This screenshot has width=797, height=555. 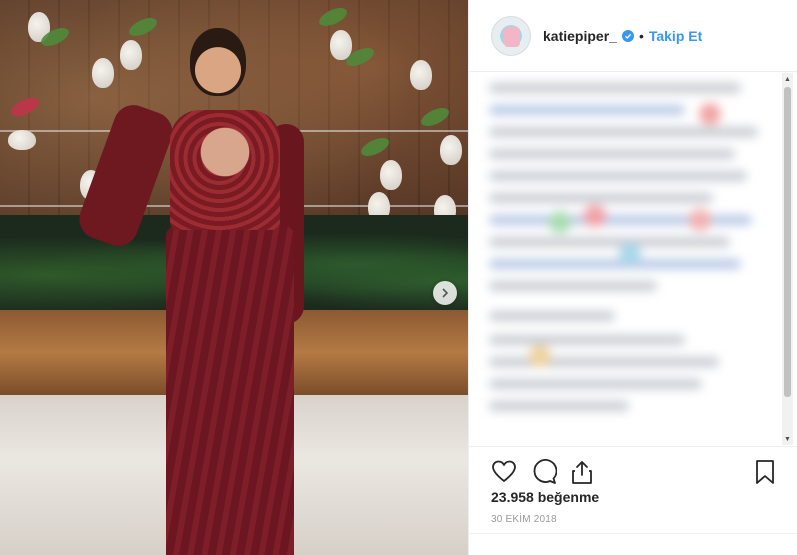 I want to click on post-date: 30 EKİM 2018, so click(x=524, y=519).